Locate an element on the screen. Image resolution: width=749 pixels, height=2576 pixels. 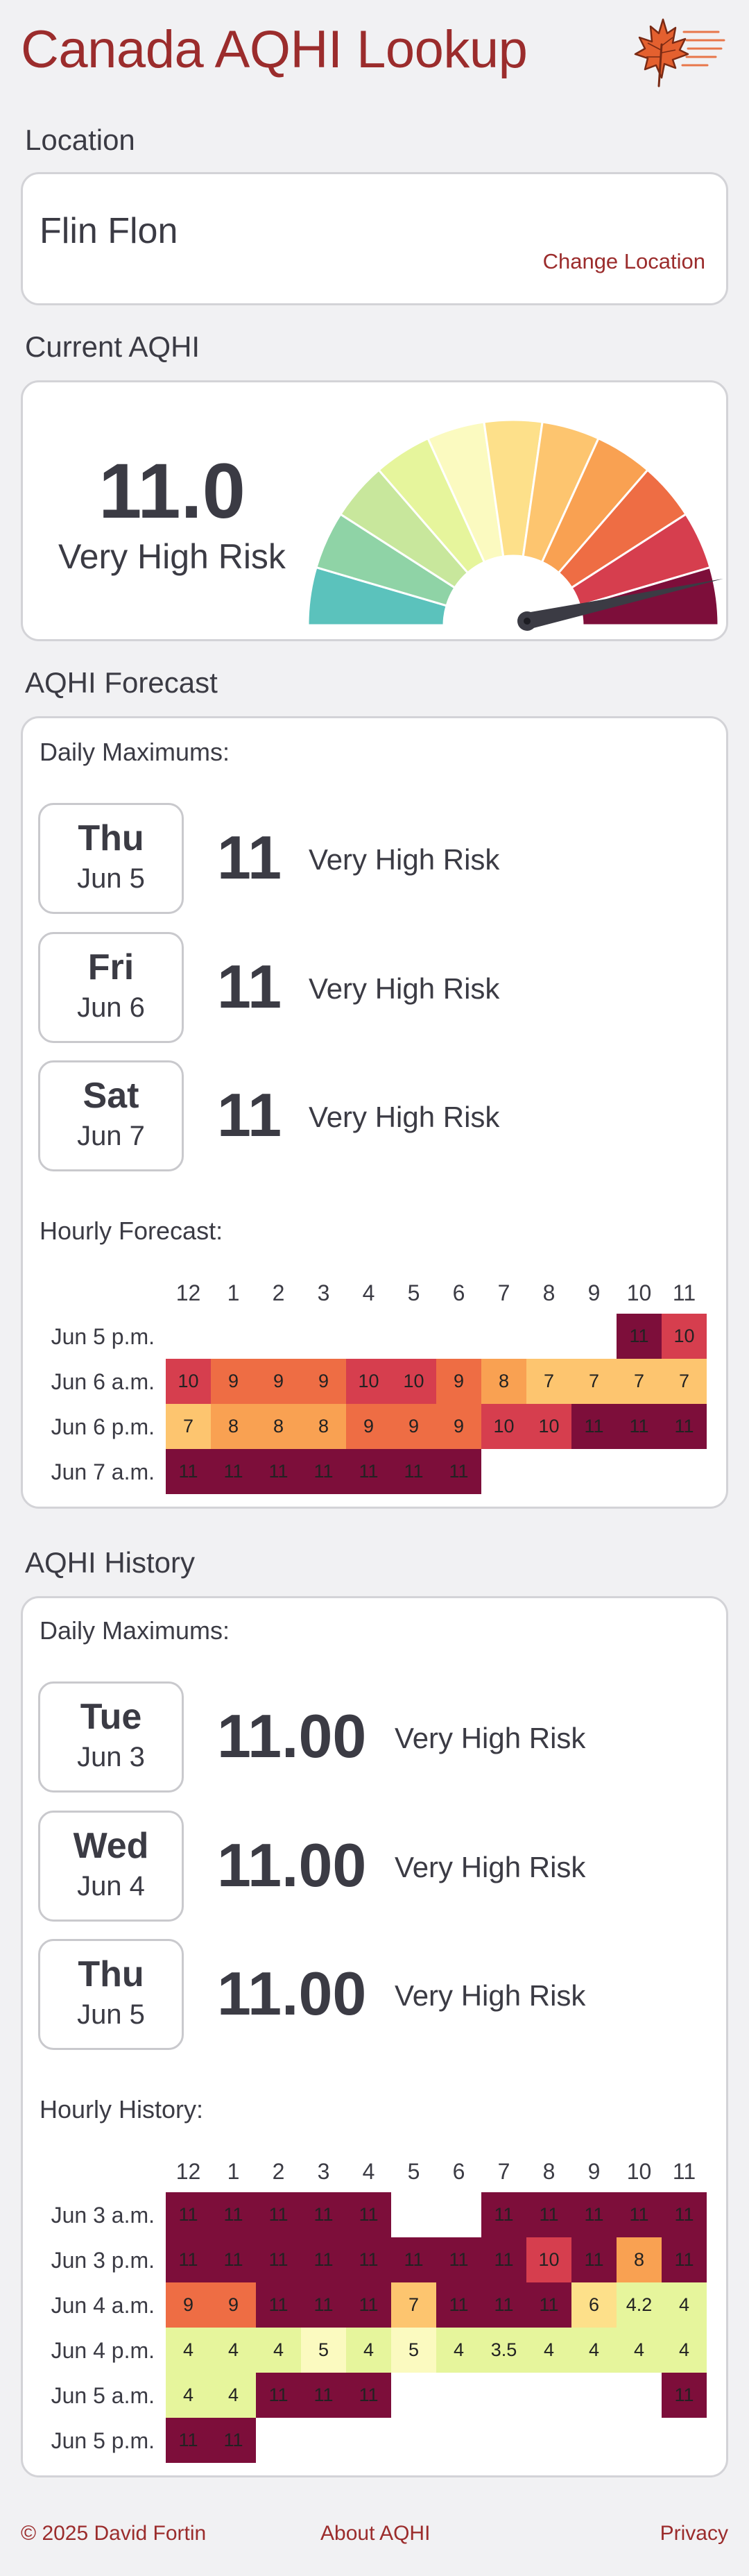
about-aqhi-link: About AQHI is located at coordinates (375, 2533).